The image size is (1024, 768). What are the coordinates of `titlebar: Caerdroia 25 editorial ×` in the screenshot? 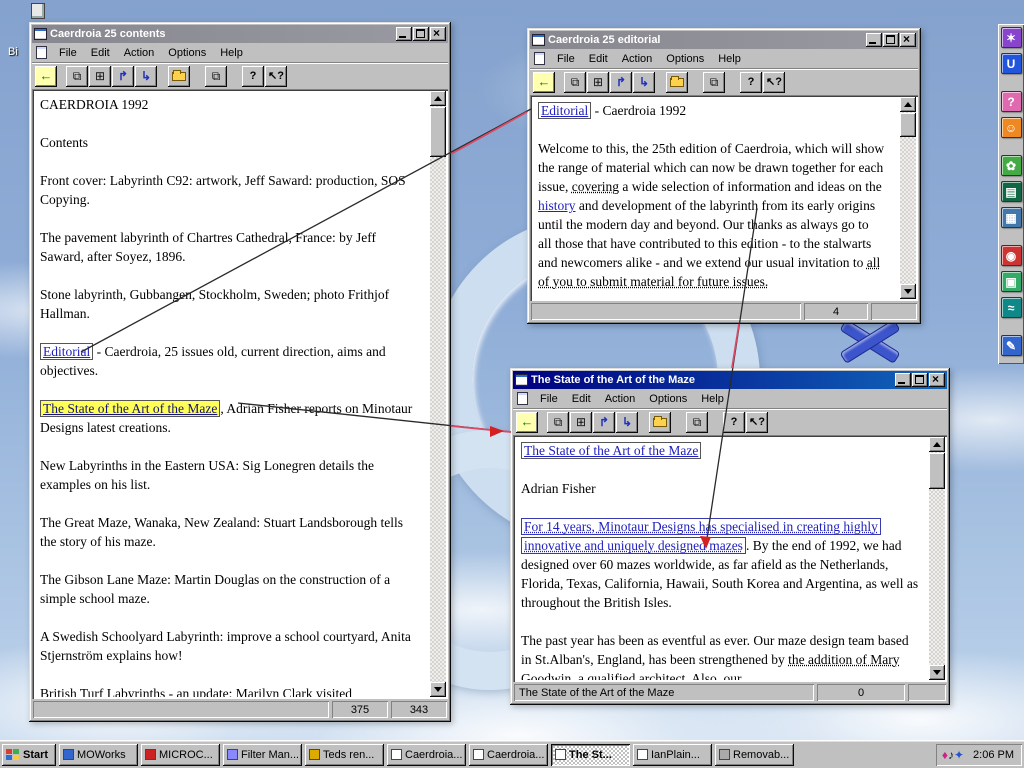 It's located at (724, 40).